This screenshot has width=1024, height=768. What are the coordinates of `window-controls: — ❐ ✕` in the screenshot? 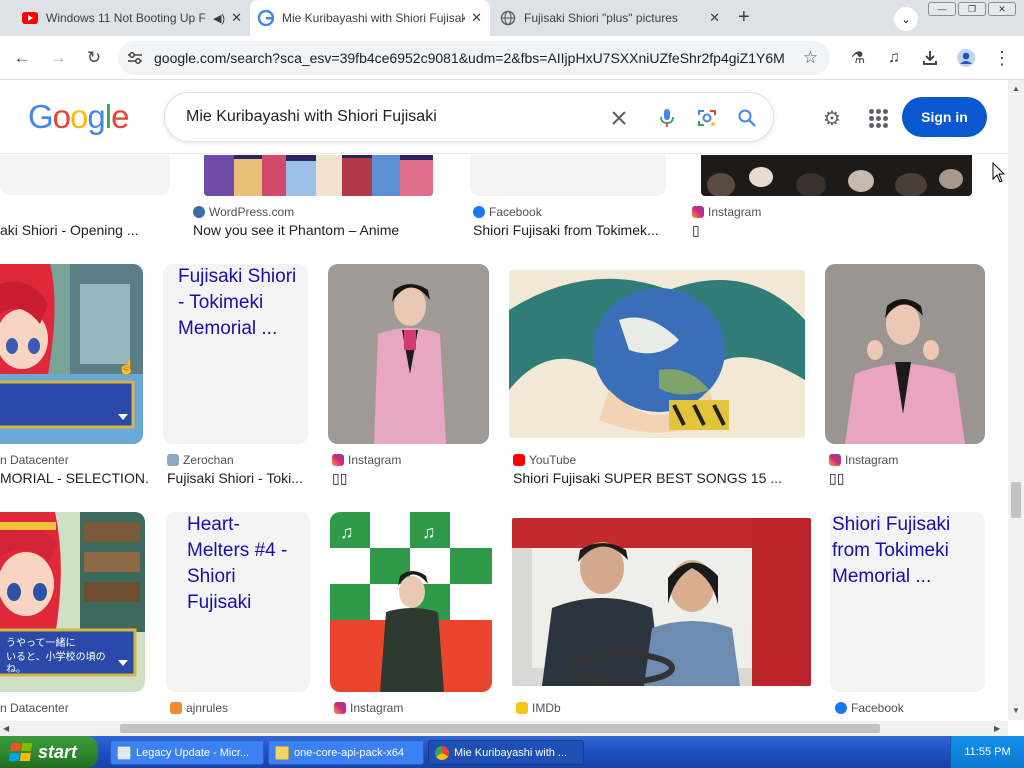 It's located at (972, 9).